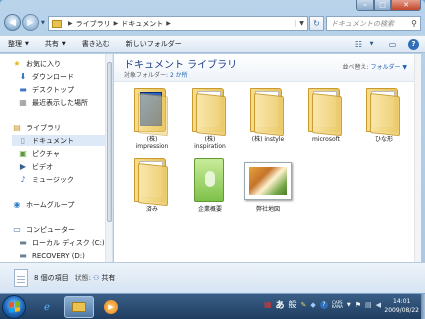  What do you see at coordinates (152, 143) in the screenshot?
I see `item-label: (株) impression` at bounding box center [152, 143].